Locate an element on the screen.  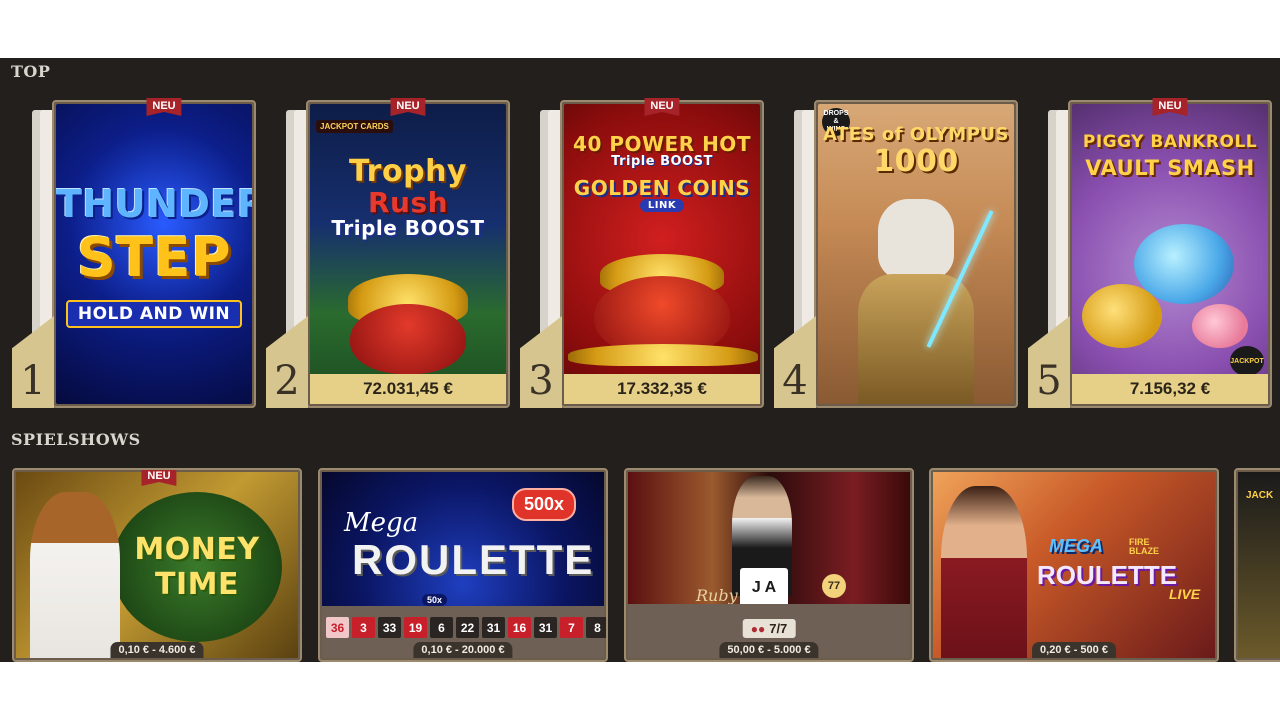
section-title-spielshows: SPIELSHOWS is located at coordinates (76, 439).